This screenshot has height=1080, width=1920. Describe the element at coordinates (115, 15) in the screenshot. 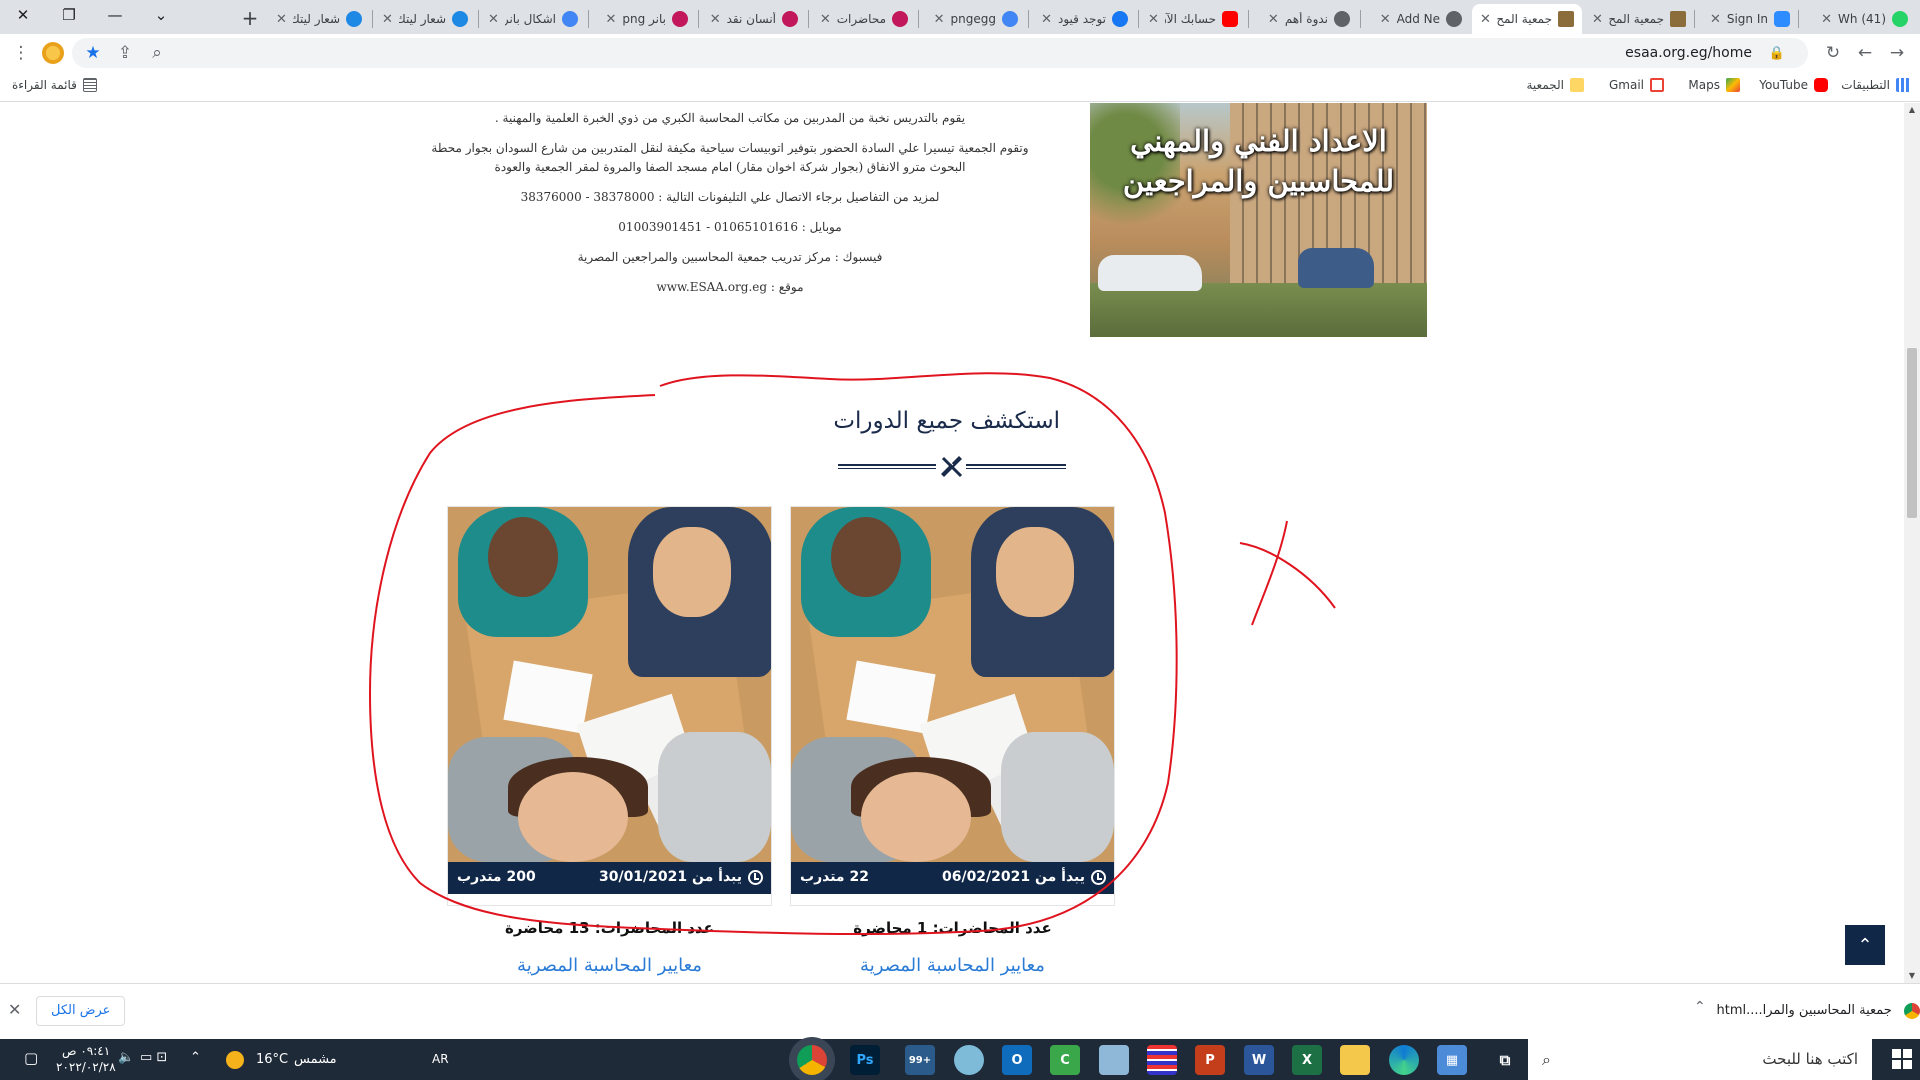

I see `minimize-window-button: —` at that location.